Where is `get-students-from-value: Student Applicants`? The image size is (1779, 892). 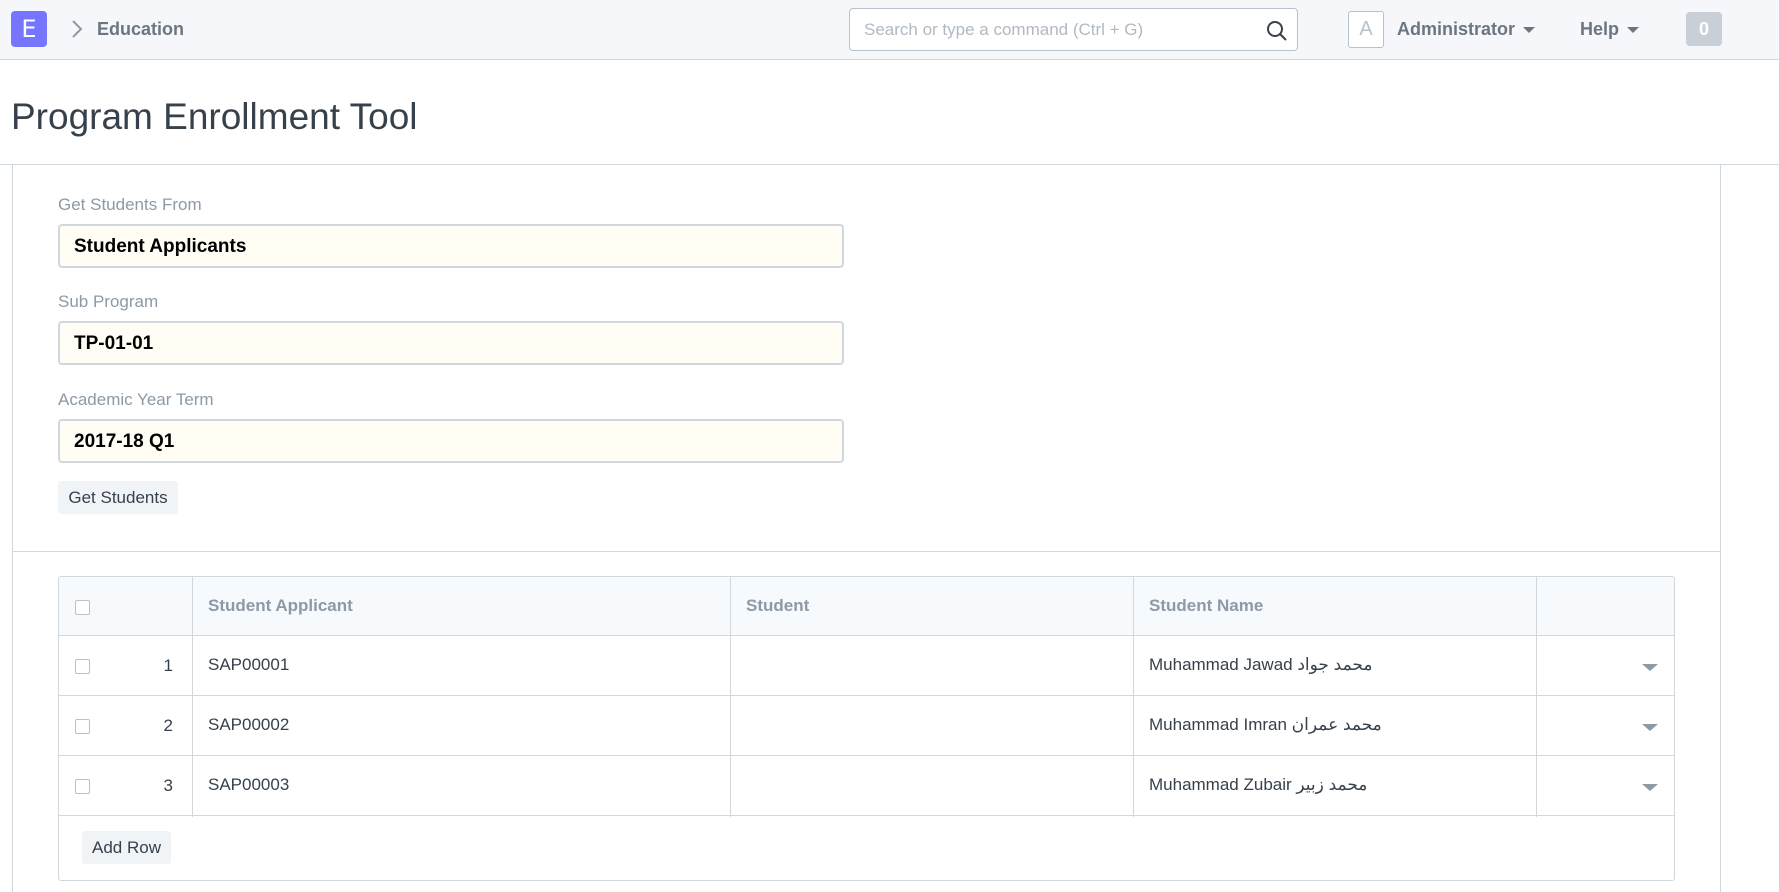
get-students-from-value: Student Applicants is located at coordinates (160, 246).